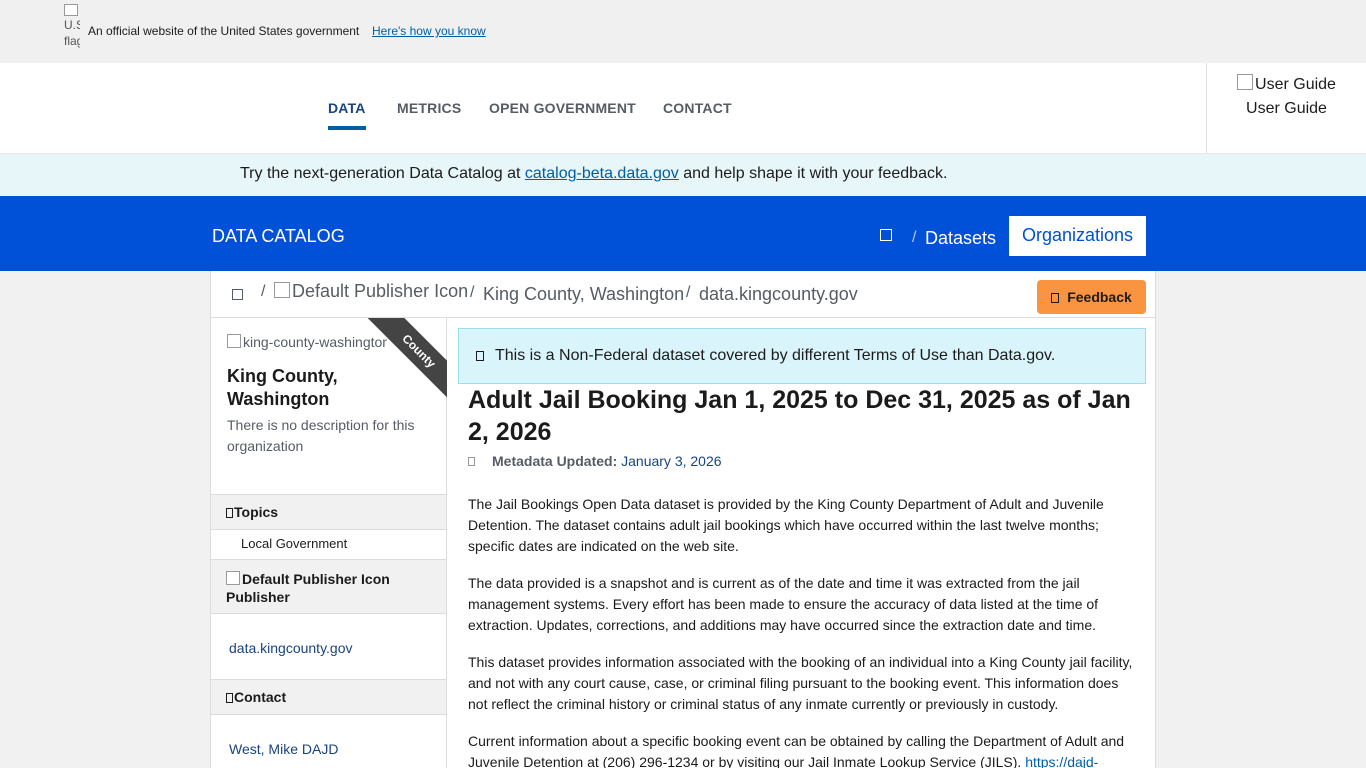  Describe the element at coordinates (291, 648) in the screenshot. I see `publisher-link: data.kingcounty.gov` at that location.